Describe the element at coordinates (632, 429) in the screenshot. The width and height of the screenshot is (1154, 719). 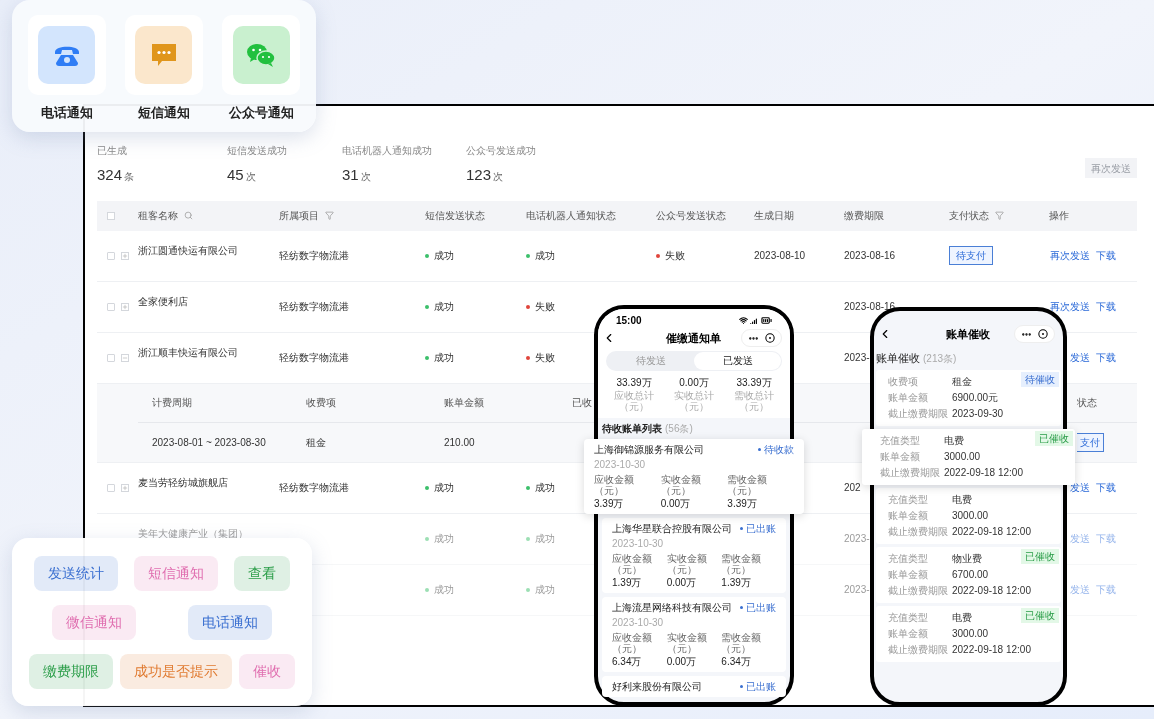
I see `list-title: 待收账单列表` at that location.